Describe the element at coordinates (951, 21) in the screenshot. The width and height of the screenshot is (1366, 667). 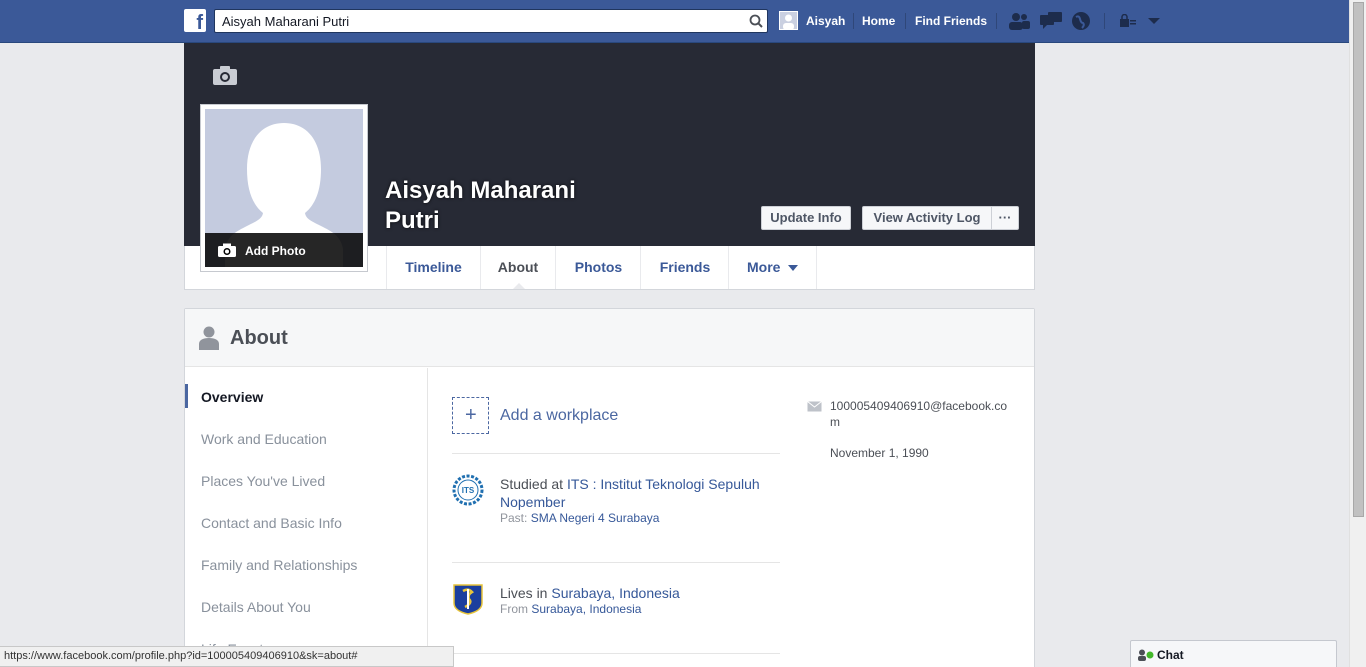
I see `find-friends-link: Find Friends` at that location.